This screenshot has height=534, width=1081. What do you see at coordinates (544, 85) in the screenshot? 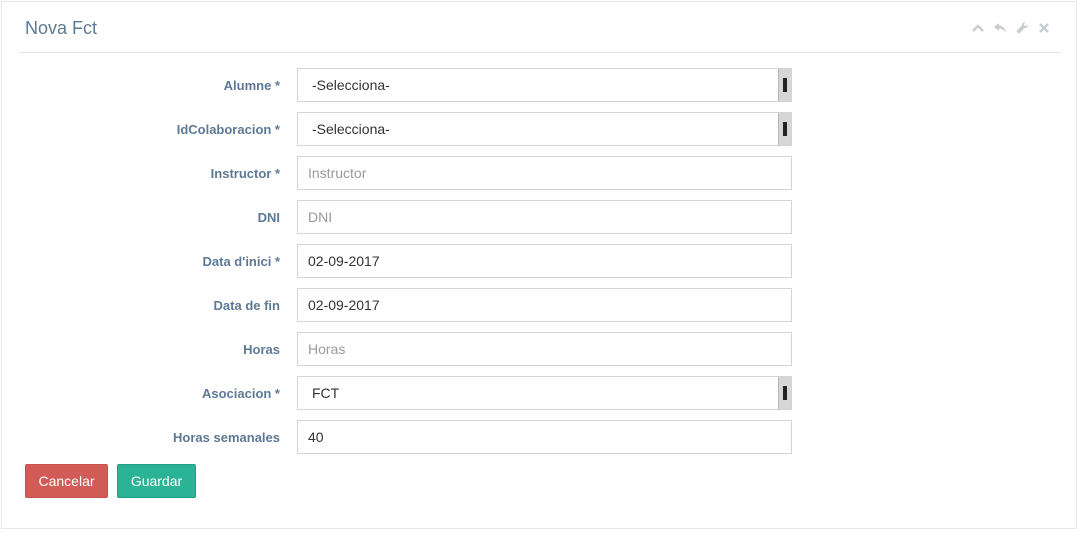
I see `alumne-select: -Selecciona-` at bounding box center [544, 85].